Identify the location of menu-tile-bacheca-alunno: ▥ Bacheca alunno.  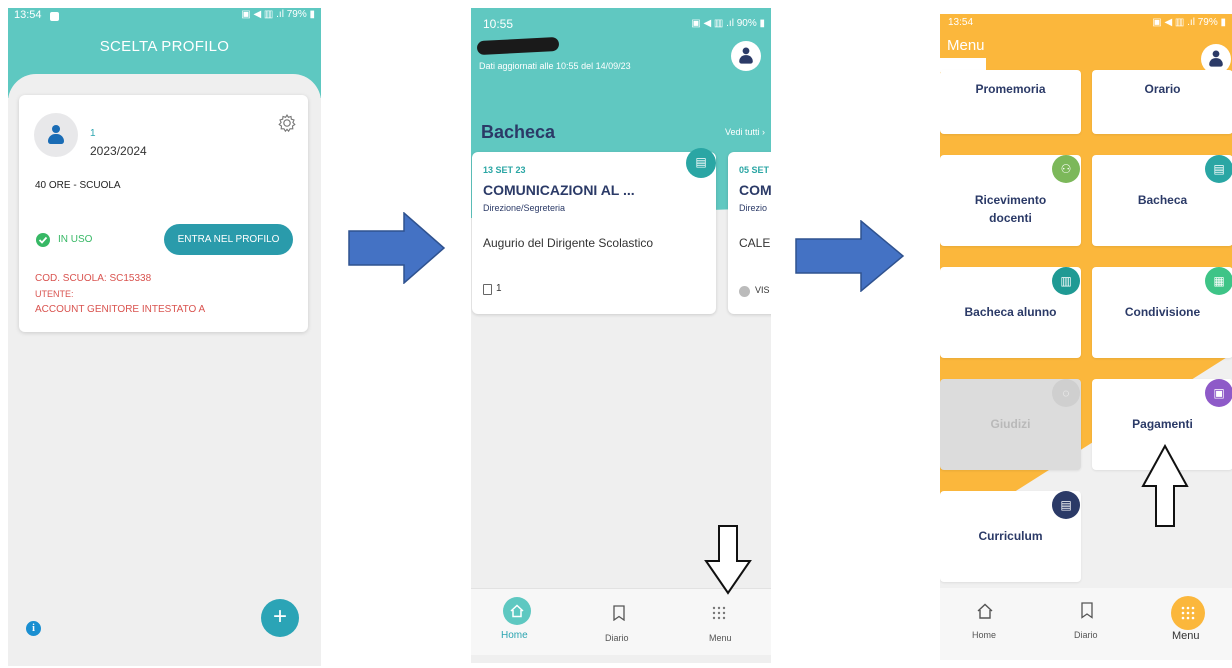
(1010, 312).